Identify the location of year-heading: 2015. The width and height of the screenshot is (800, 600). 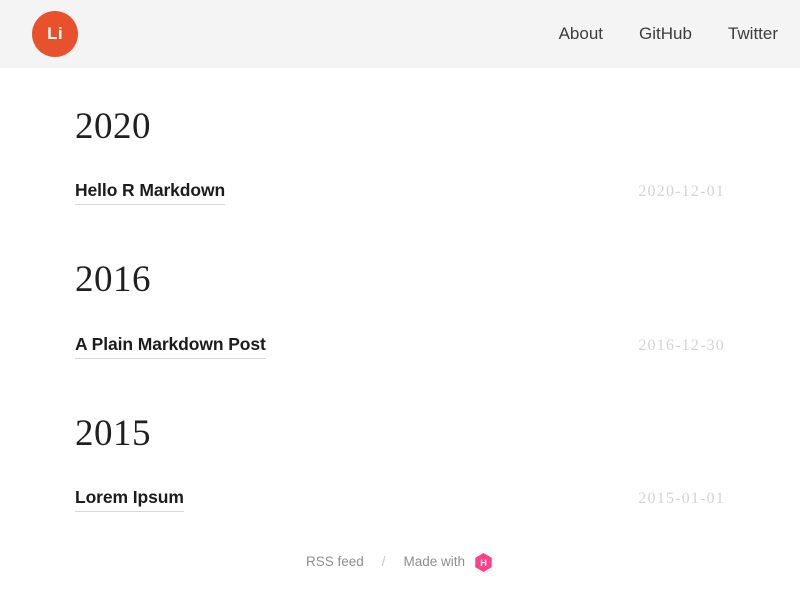
(113, 433).